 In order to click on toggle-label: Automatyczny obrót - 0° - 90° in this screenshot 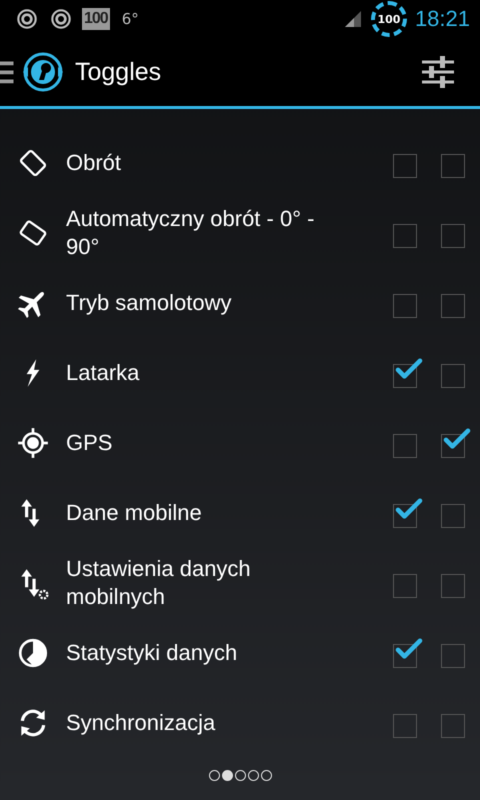, I will do `click(191, 233)`.